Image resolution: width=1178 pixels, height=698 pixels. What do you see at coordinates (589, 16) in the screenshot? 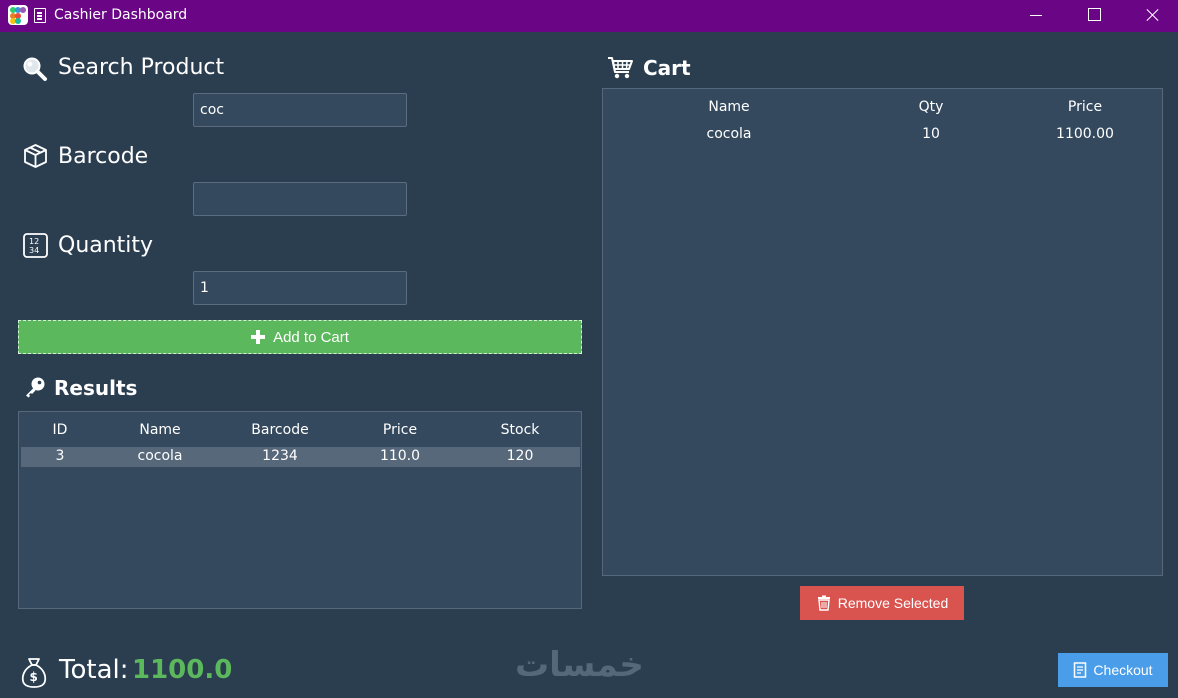
I see `title-bar: Cashier Dashboard` at bounding box center [589, 16].